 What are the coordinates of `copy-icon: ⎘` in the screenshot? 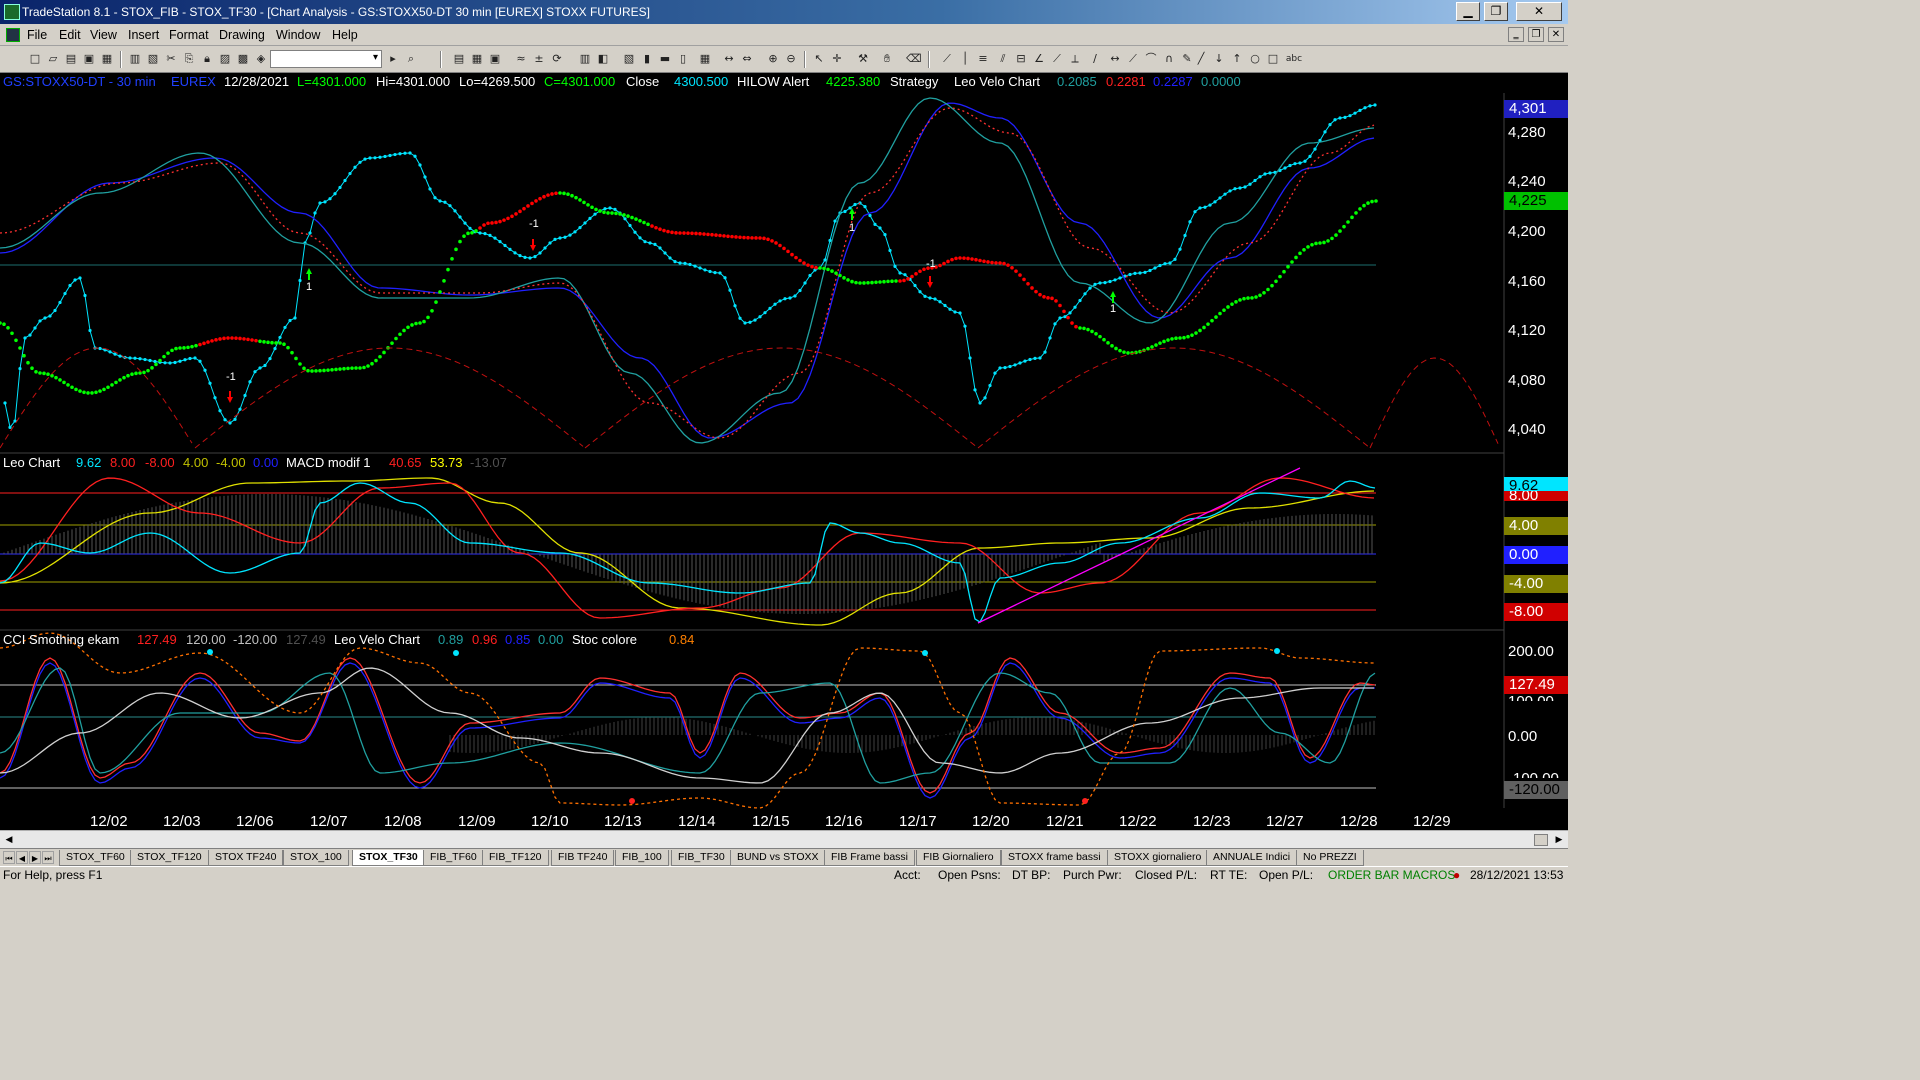 It's located at (189, 59).